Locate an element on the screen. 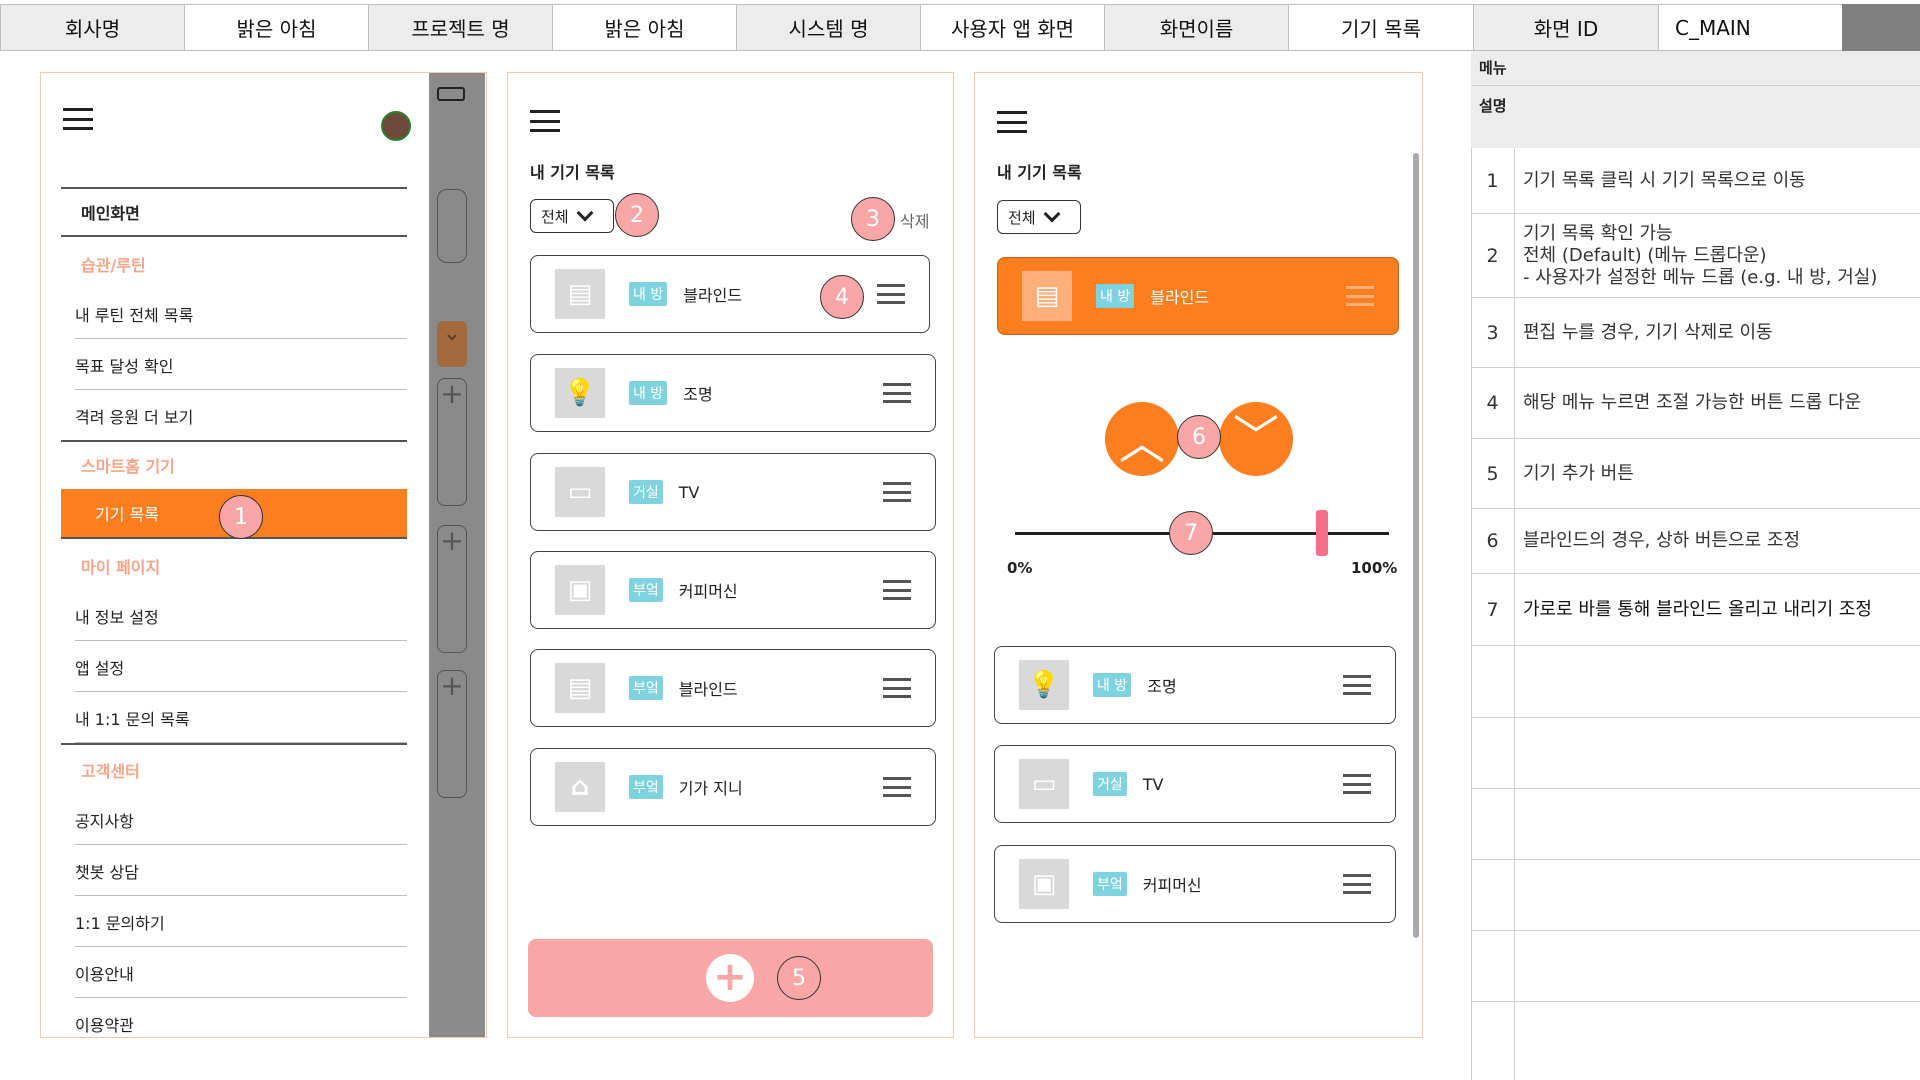 This screenshot has height=1080, width=1920. menu-item-terms: 이용약관 is located at coordinates (241, 1018).